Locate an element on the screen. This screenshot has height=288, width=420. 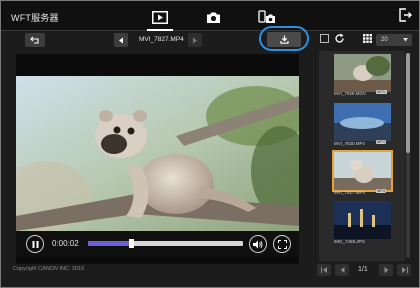
thumbnail-scrollbar is located at coordinates (408, 155).